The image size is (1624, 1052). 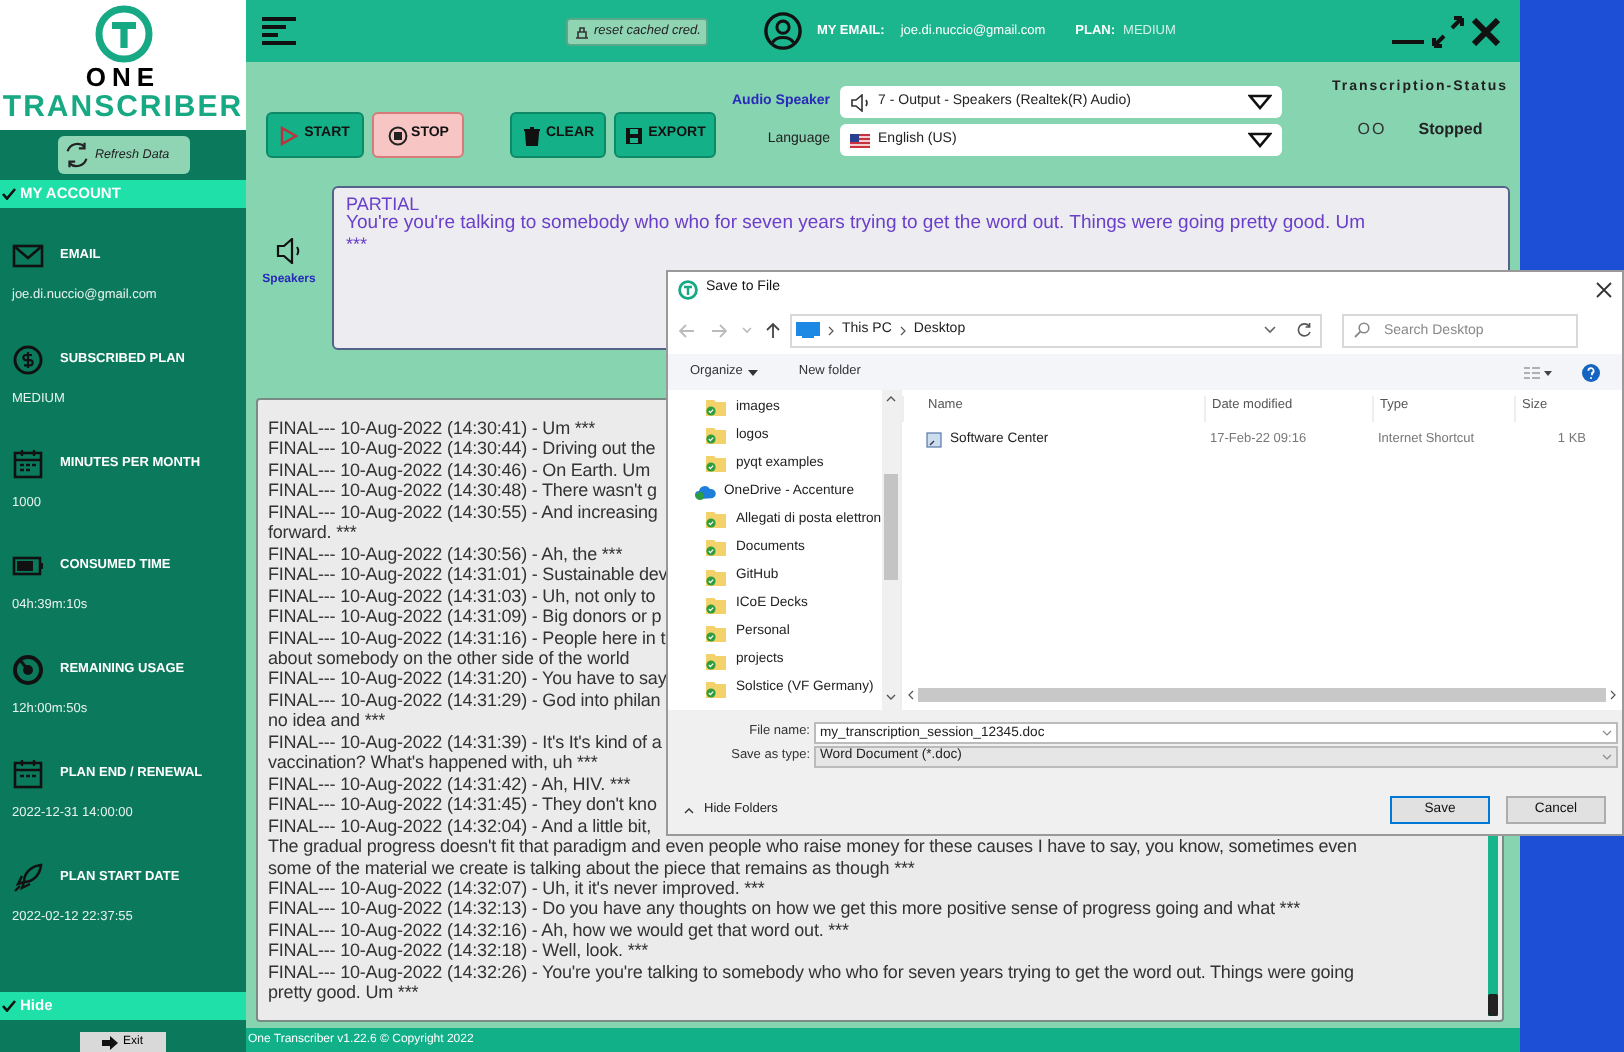 What do you see at coordinates (468, 575) in the screenshot?
I see `log-line: FINAL--- 10-Aug-2022 (14:31:01) - Sustainable dev` at bounding box center [468, 575].